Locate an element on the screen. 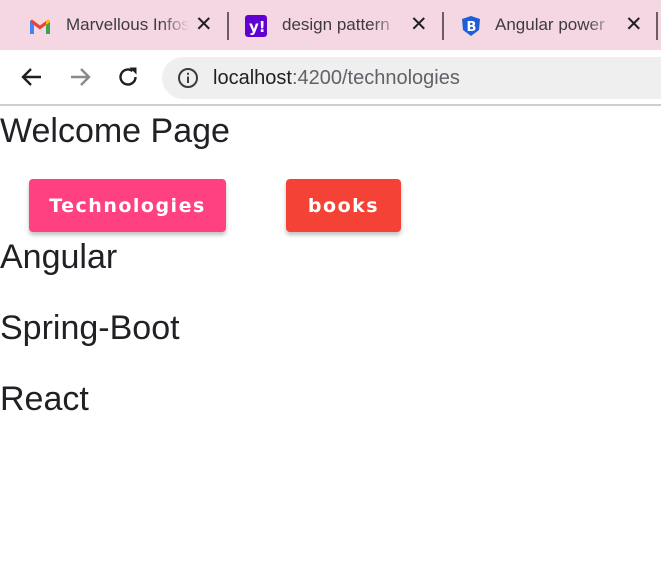 The image size is (661, 574). yahoo-icon: y! is located at coordinates (256, 26).